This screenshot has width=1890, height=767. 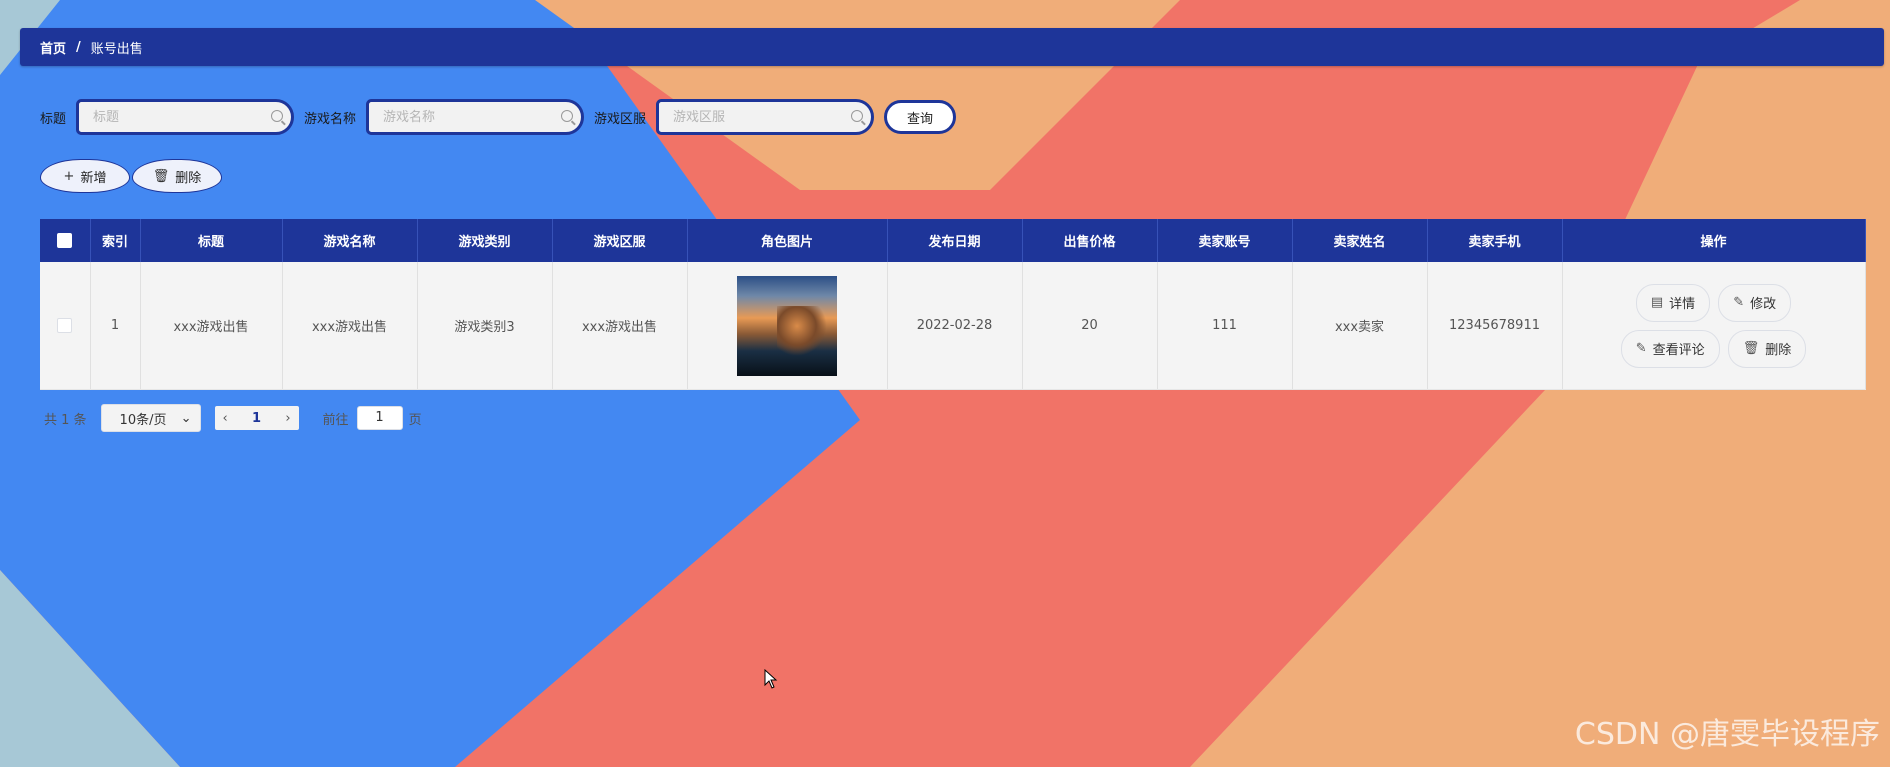 I want to click on batch-delete-label: 删除, so click(x=188, y=178).